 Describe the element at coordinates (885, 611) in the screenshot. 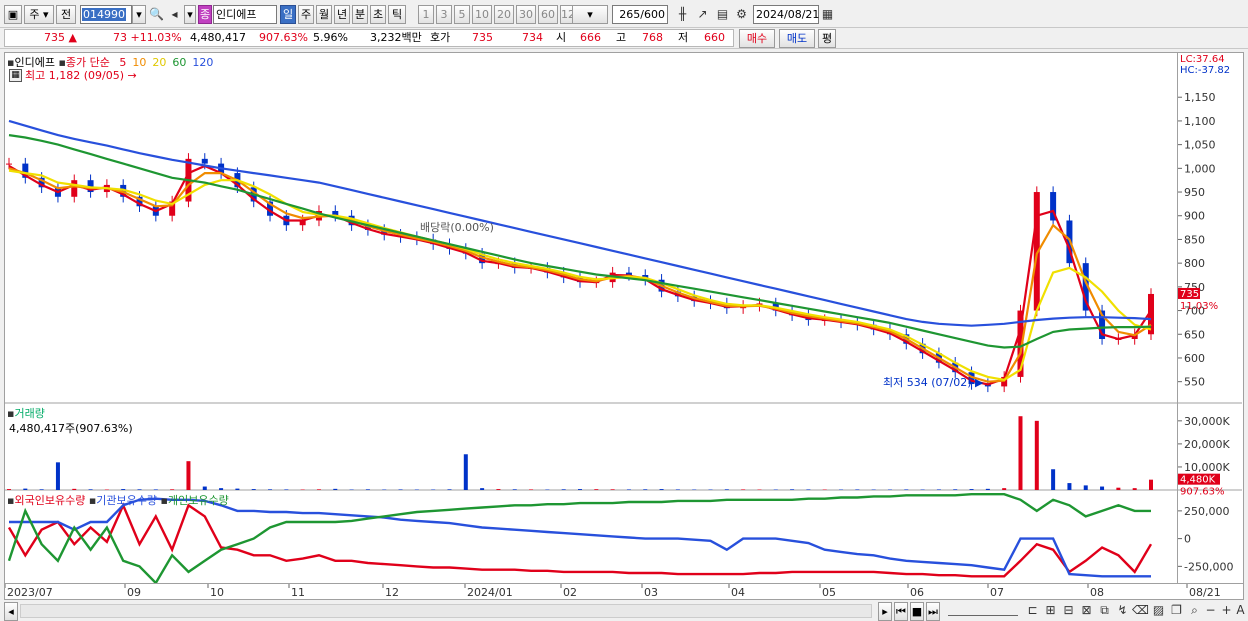

I see `scroll-right-icon: ▸` at that location.